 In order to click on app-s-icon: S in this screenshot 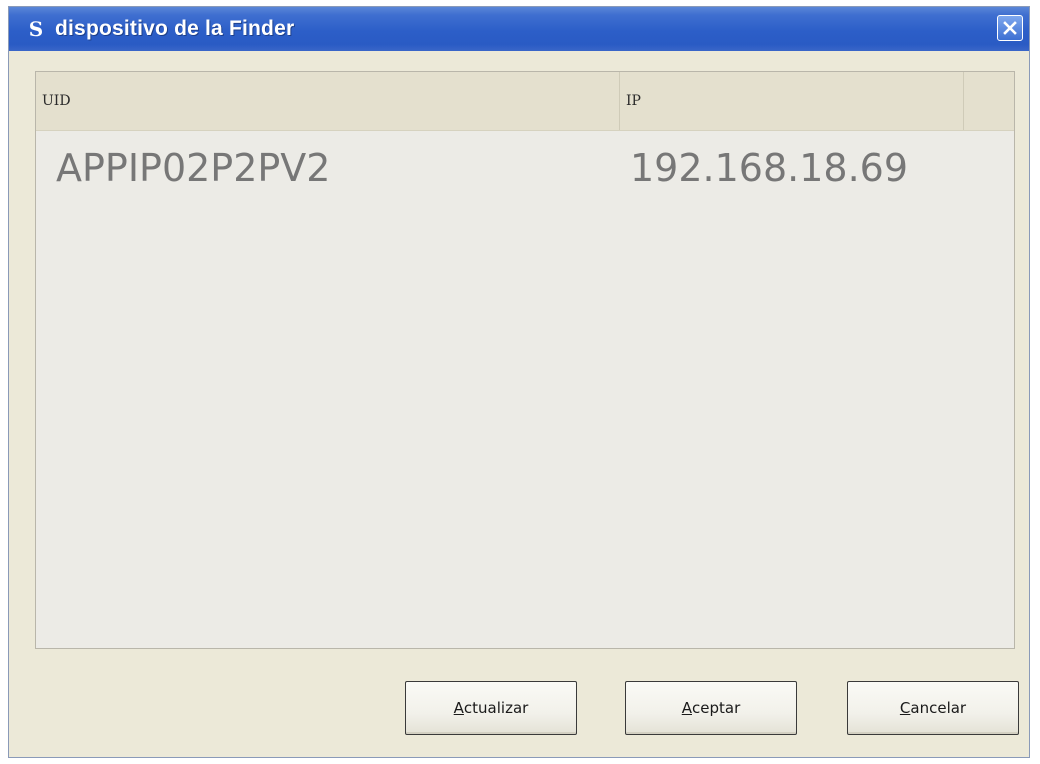, I will do `click(36, 29)`.